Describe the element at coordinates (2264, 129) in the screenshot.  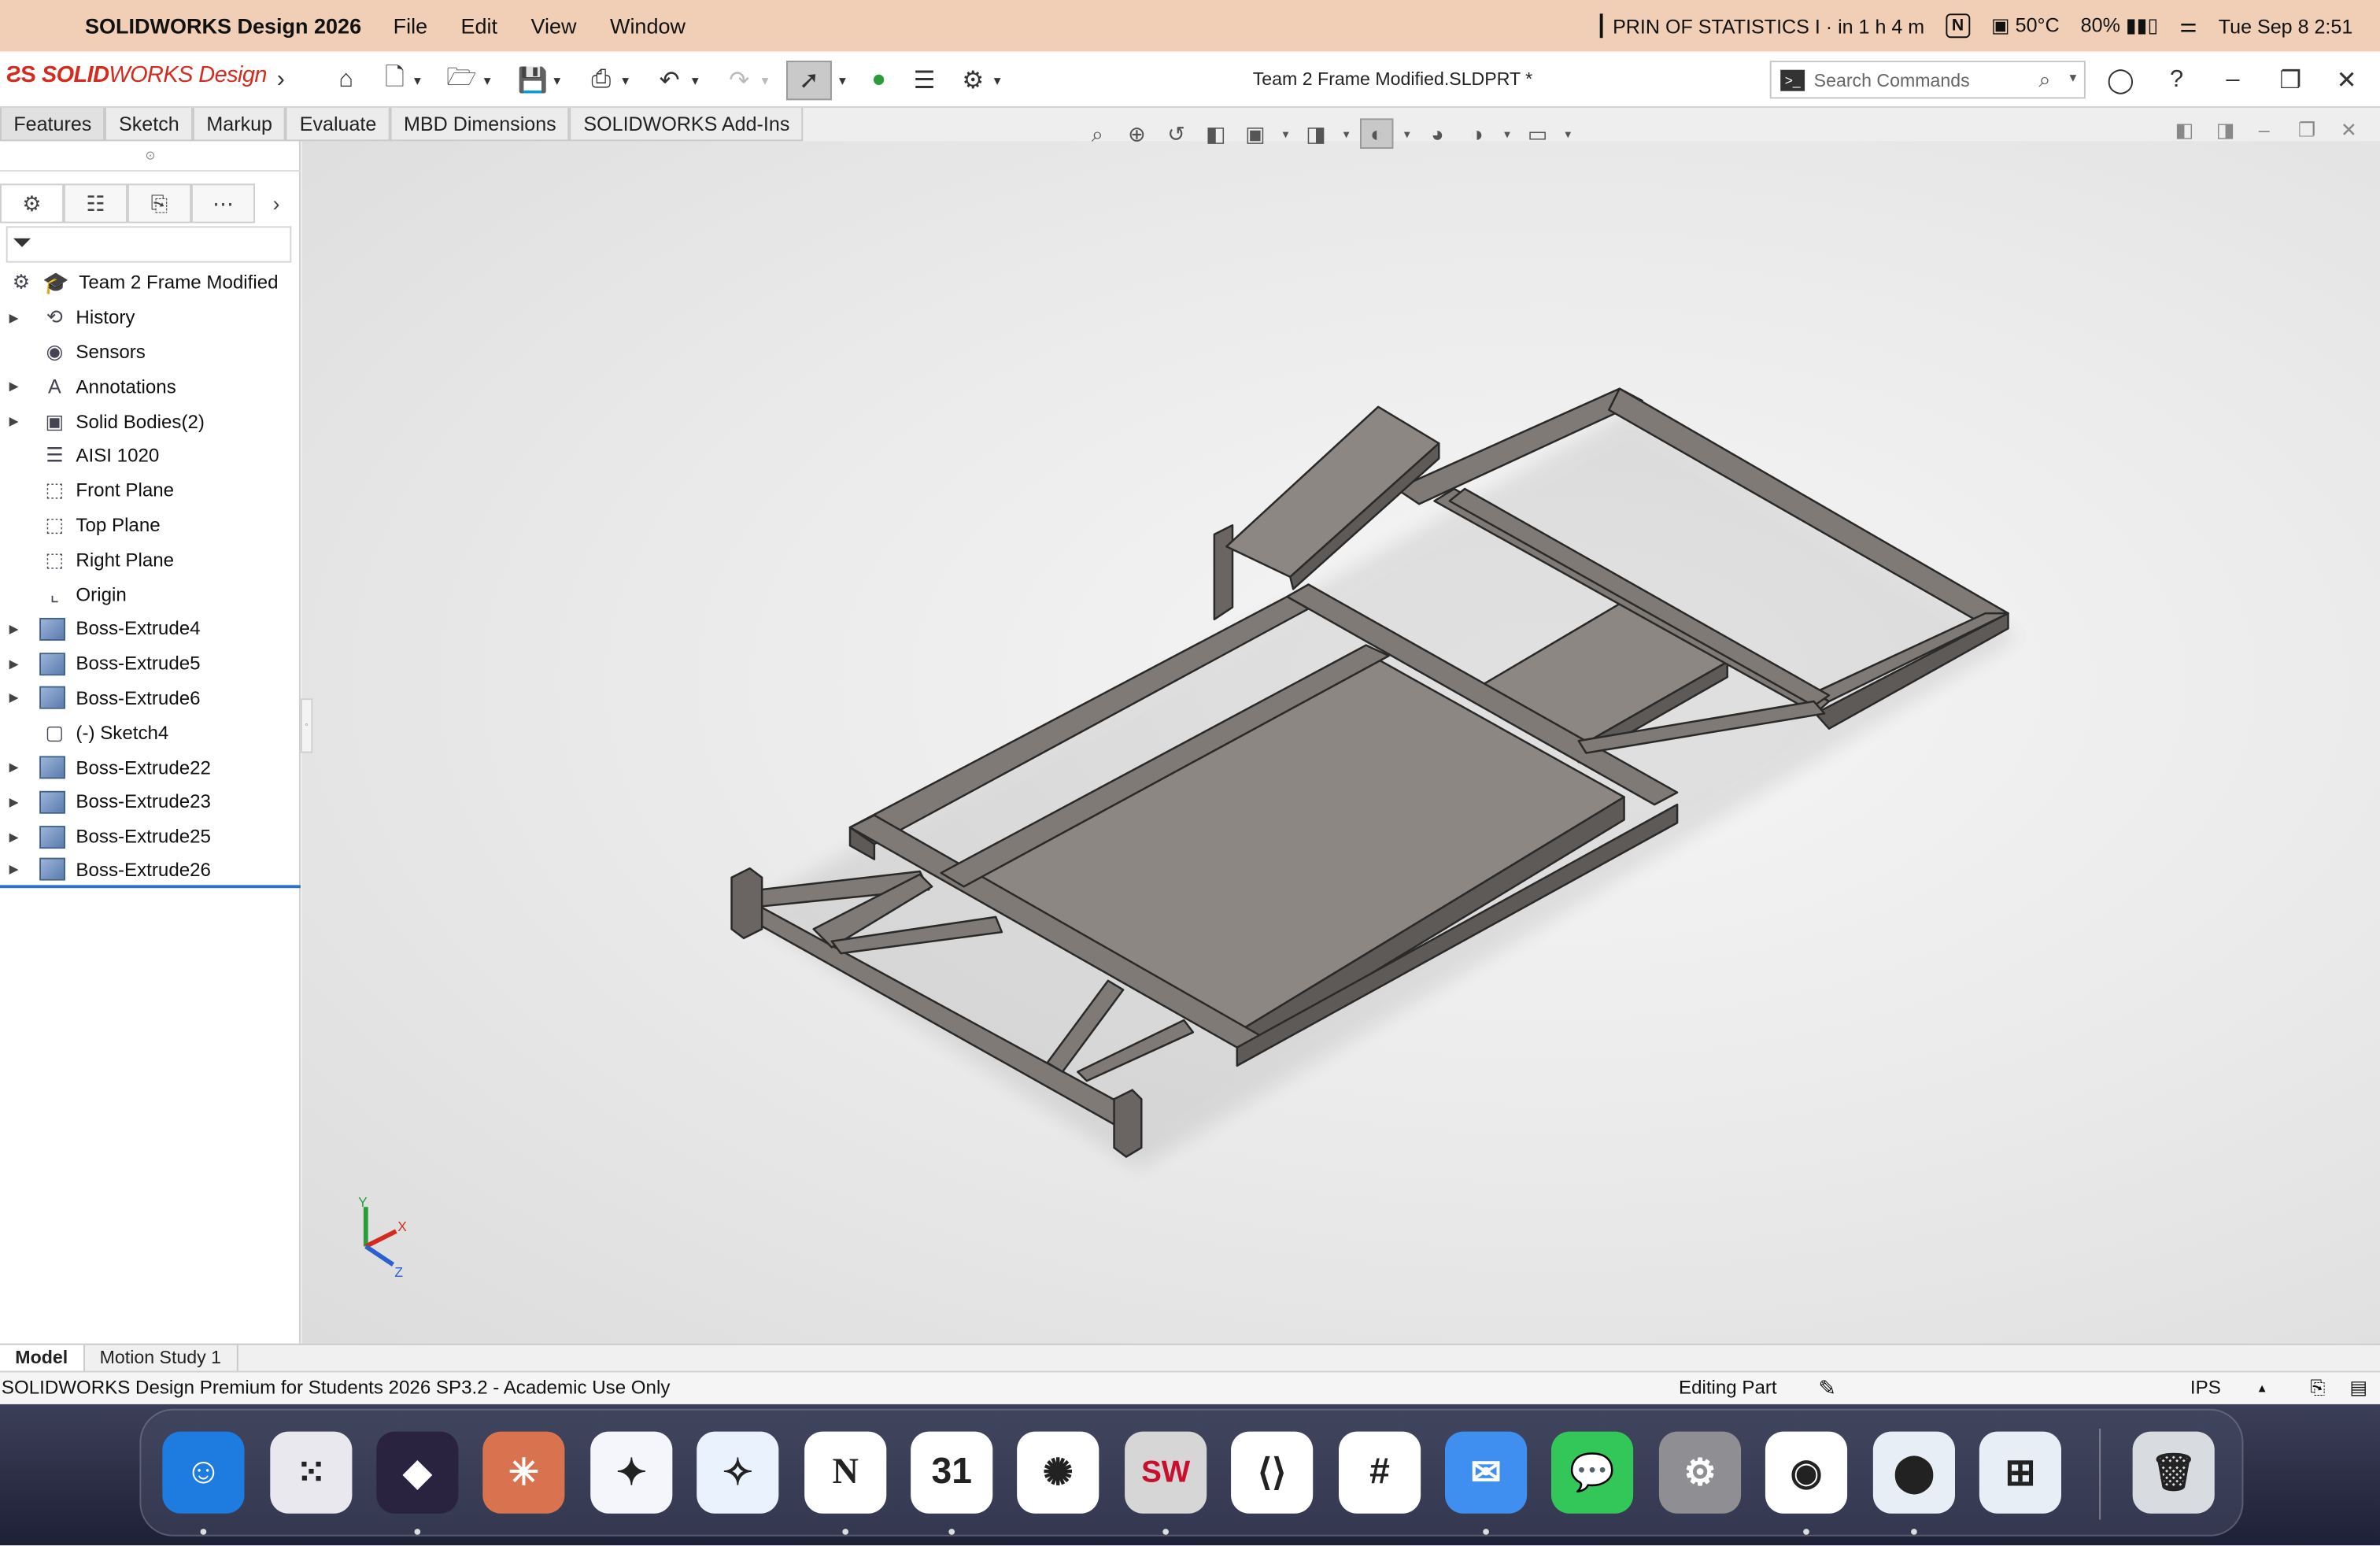
I see `doc-minimize-icon: –` at that location.